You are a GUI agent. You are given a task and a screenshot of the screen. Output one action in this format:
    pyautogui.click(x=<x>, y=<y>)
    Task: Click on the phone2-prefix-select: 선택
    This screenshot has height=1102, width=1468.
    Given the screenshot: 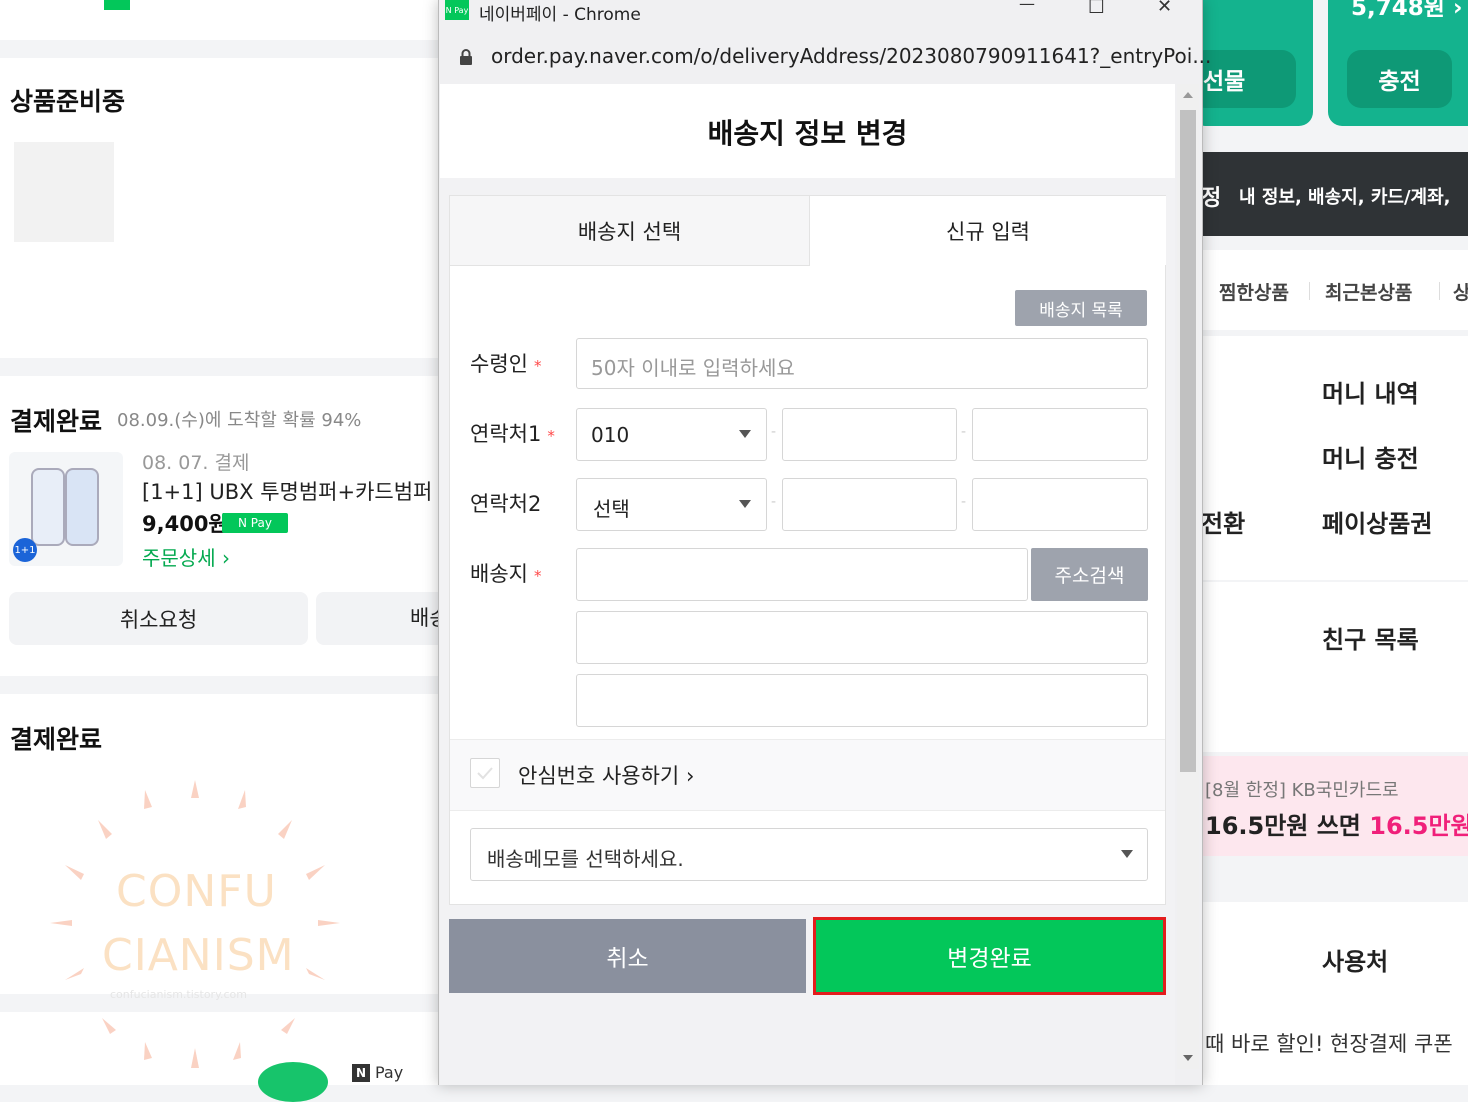 What is the action you would take?
    pyautogui.click(x=671, y=504)
    